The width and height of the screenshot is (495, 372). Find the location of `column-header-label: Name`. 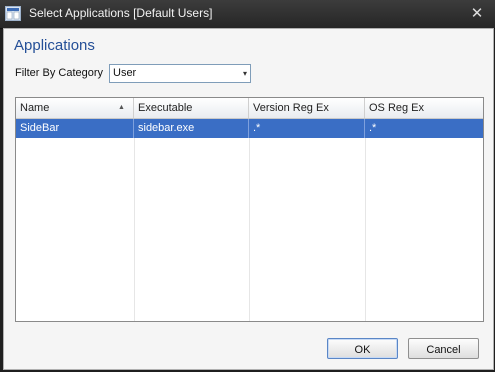

column-header-label: Name is located at coordinates (35, 108).